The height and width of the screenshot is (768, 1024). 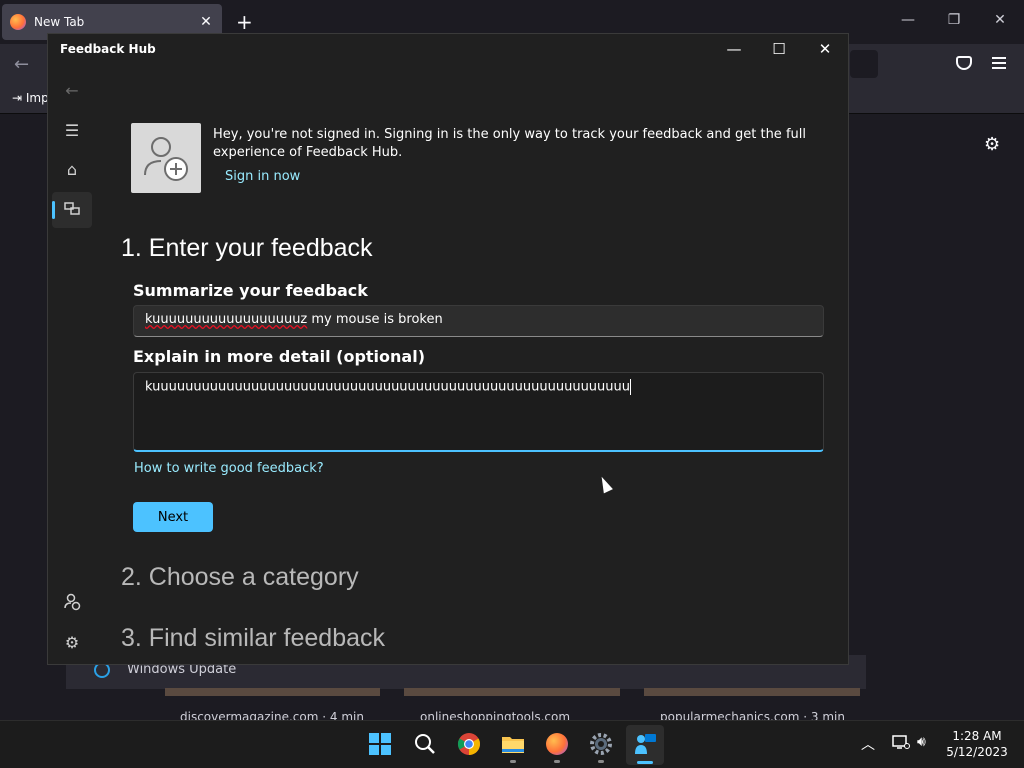 I want to click on window-title: Feedback Hub, so click(x=108, y=49).